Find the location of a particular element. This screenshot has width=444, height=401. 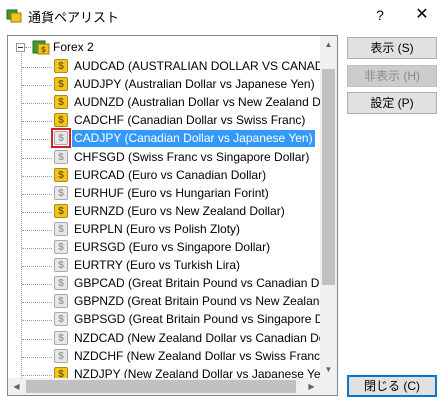

forex-folder-icon: $ is located at coordinates (41, 47).